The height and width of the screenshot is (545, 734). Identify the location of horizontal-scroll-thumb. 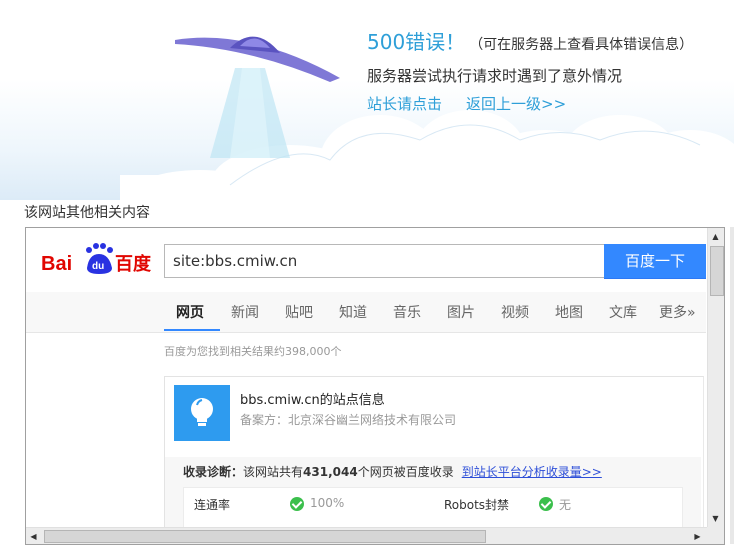
(265, 536).